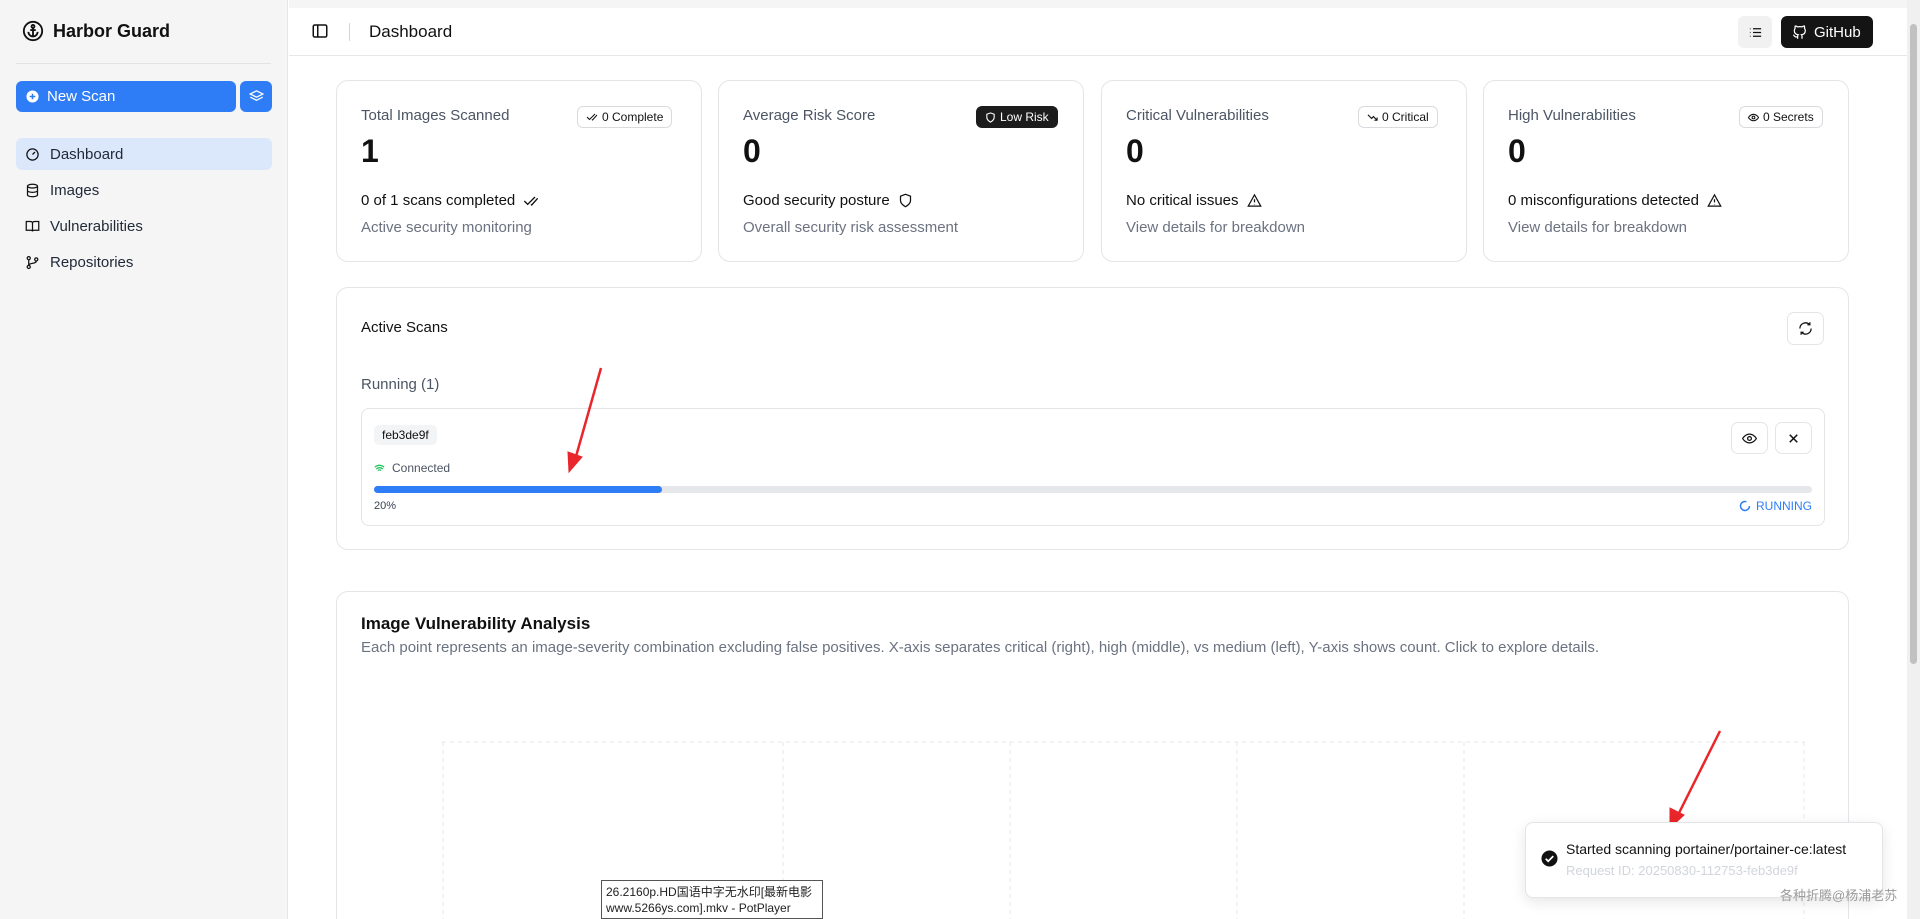  Describe the element at coordinates (144, 154) in the screenshot. I see `sidebar-item-dashboard: Dashboard` at that location.